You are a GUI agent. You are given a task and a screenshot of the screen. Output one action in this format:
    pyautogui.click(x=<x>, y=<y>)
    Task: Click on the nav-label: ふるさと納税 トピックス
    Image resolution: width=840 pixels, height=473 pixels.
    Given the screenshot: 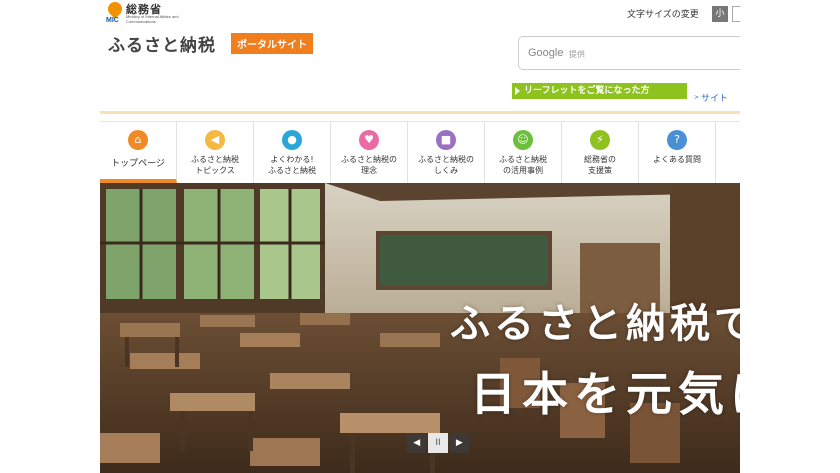 What is the action you would take?
    pyautogui.click(x=215, y=165)
    